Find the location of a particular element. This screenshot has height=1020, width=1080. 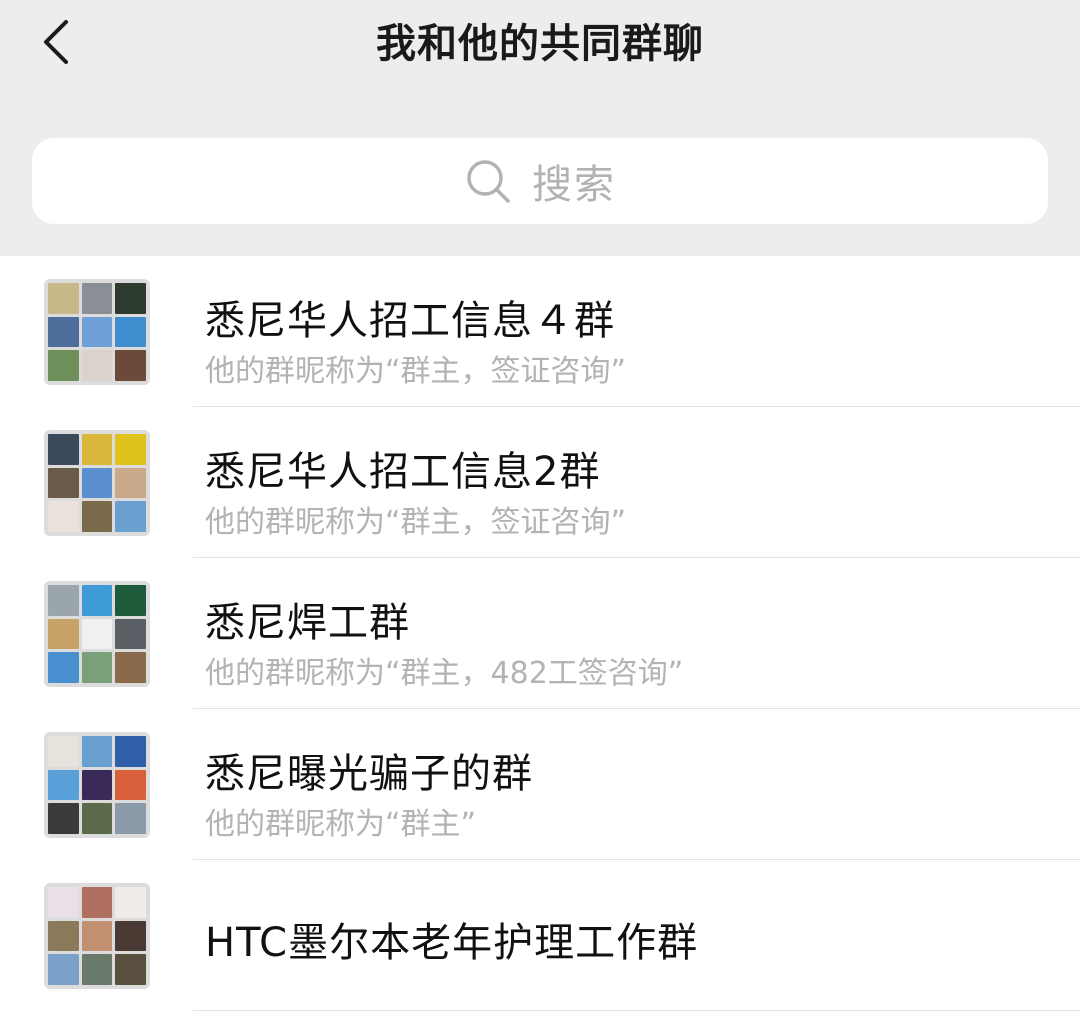

list-item: 悉尼华人招工信息４群 他的群昵称为“群主，签证咨询” is located at coordinates (540, 331).